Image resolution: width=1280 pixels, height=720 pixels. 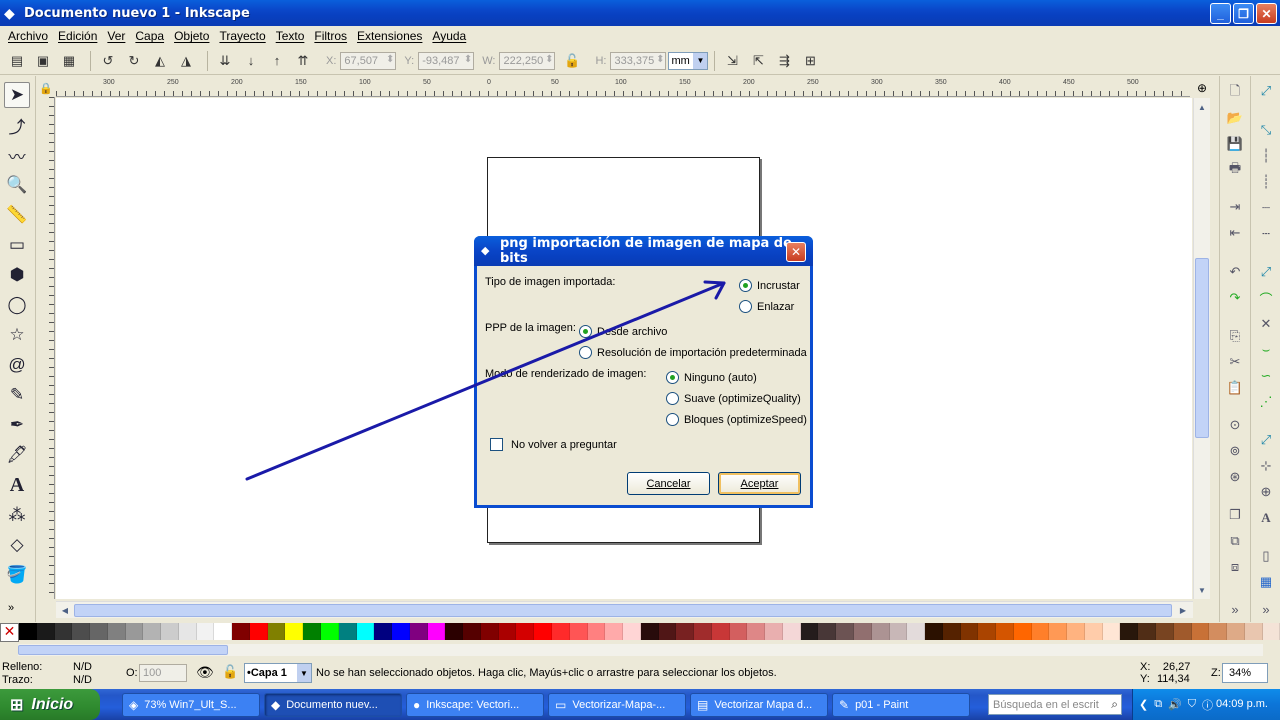 I want to click on menu-capa: Capa, so click(x=150, y=36).